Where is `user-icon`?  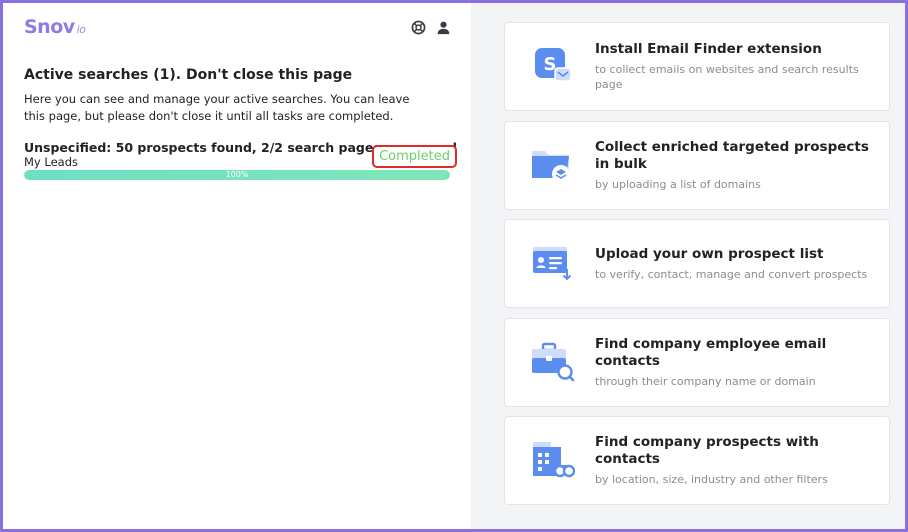 user-icon is located at coordinates (443, 27).